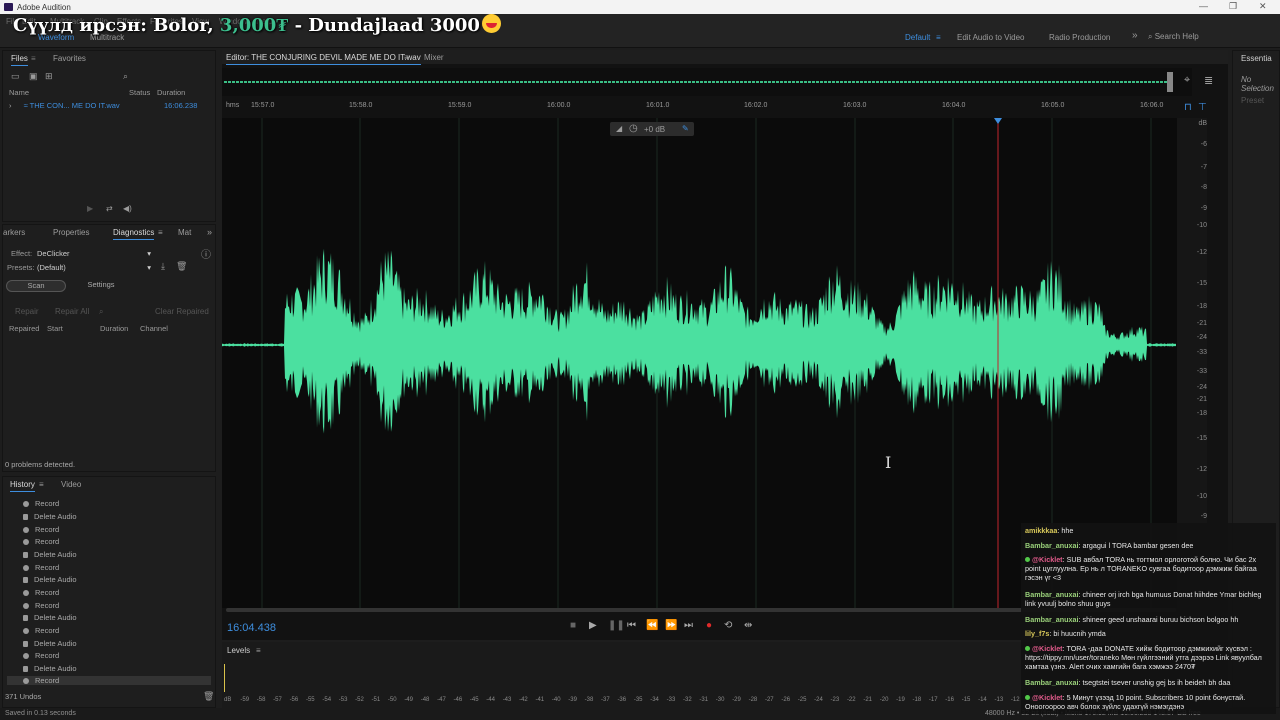 This screenshot has width=1280, height=720. Describe the element at coordinates (71, 232) in the screenshot. I see `tab-properties: Properties` at that location.